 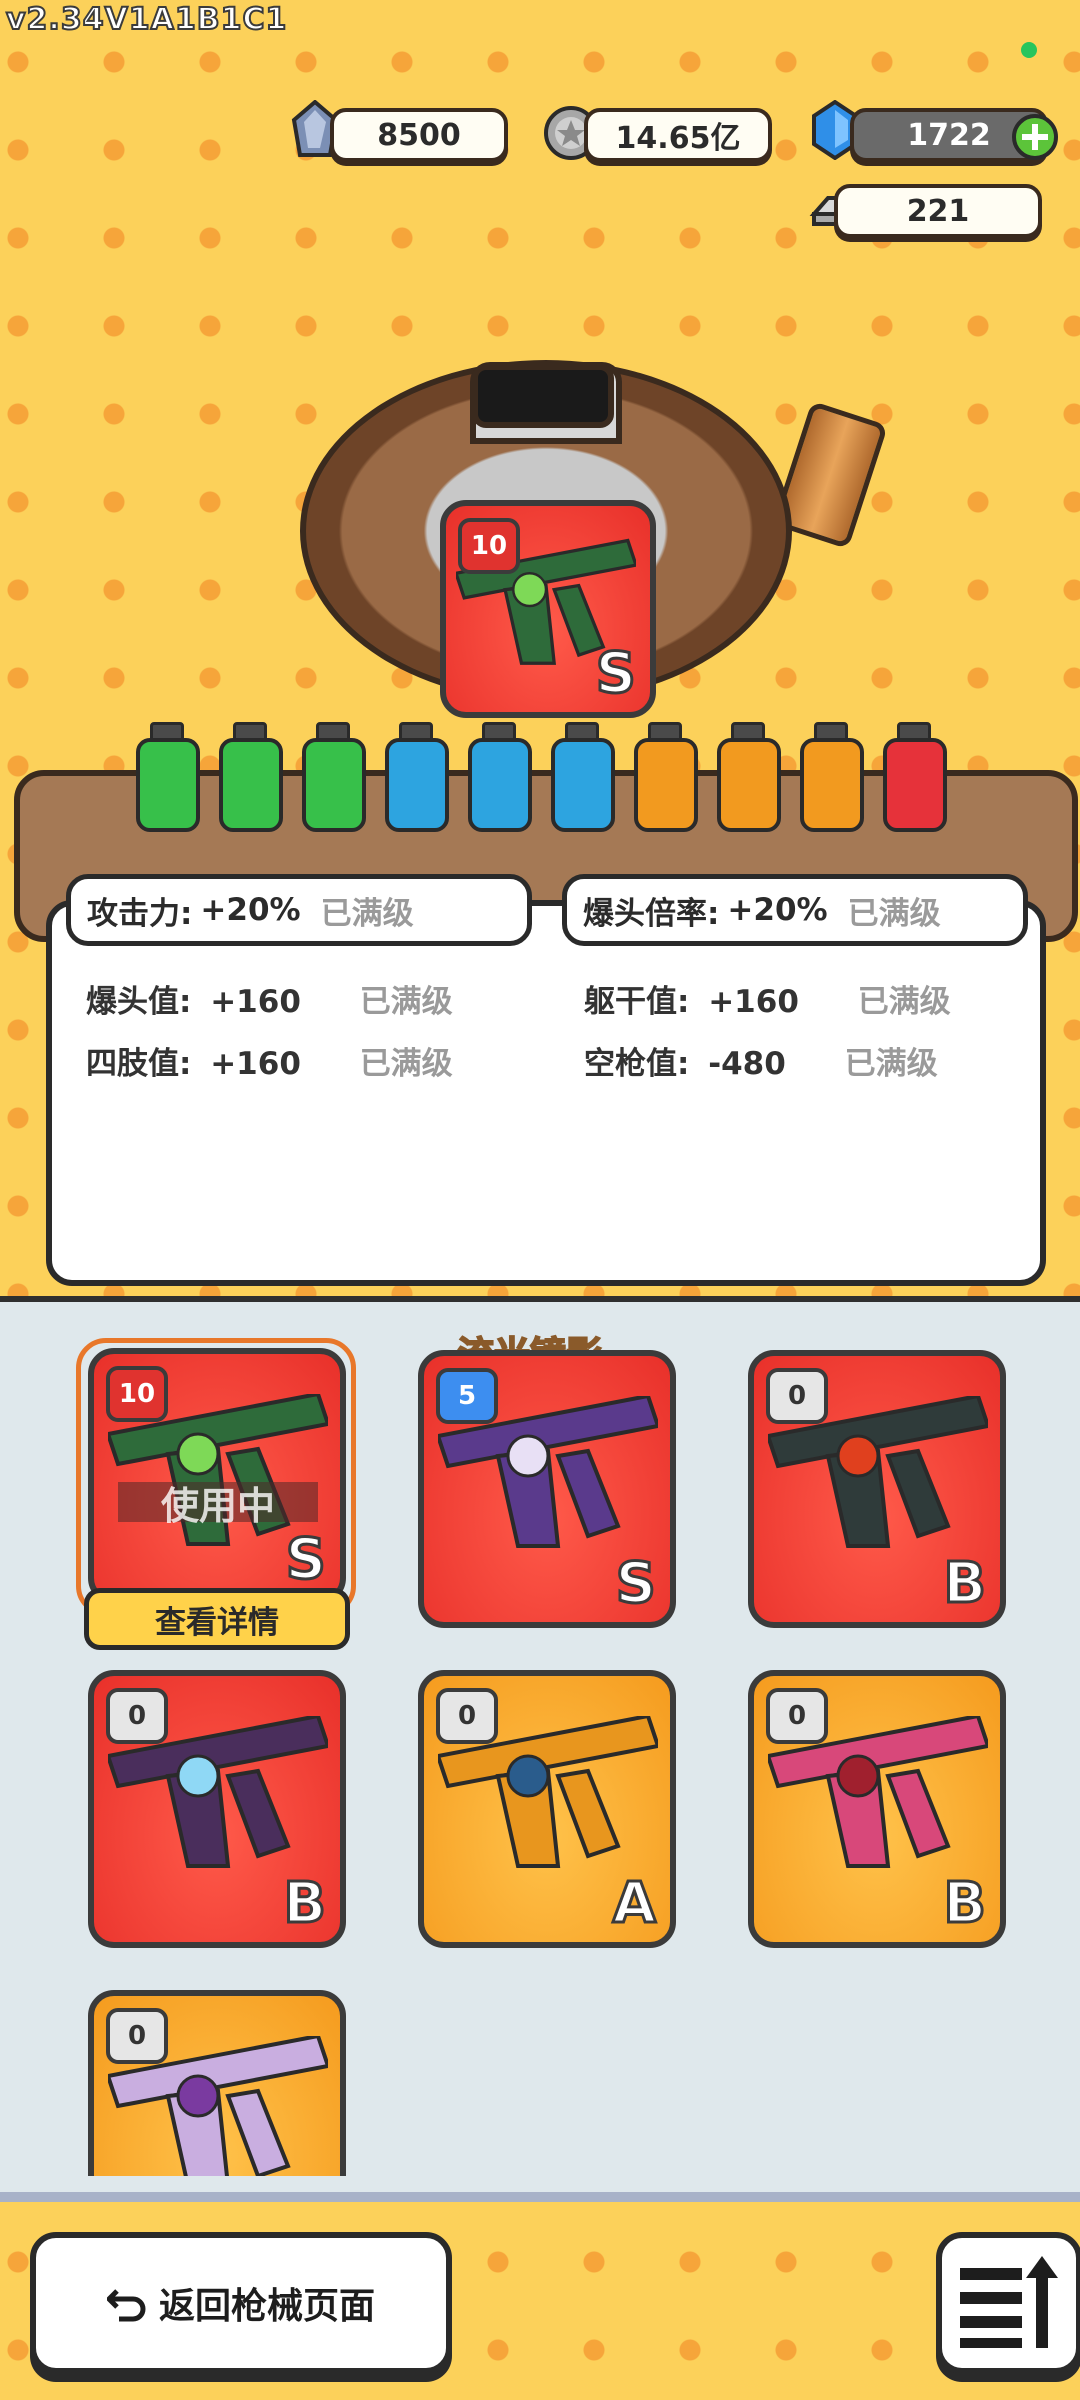 I want to click on skin-card: 0 A, so click(x=547, y=1809).